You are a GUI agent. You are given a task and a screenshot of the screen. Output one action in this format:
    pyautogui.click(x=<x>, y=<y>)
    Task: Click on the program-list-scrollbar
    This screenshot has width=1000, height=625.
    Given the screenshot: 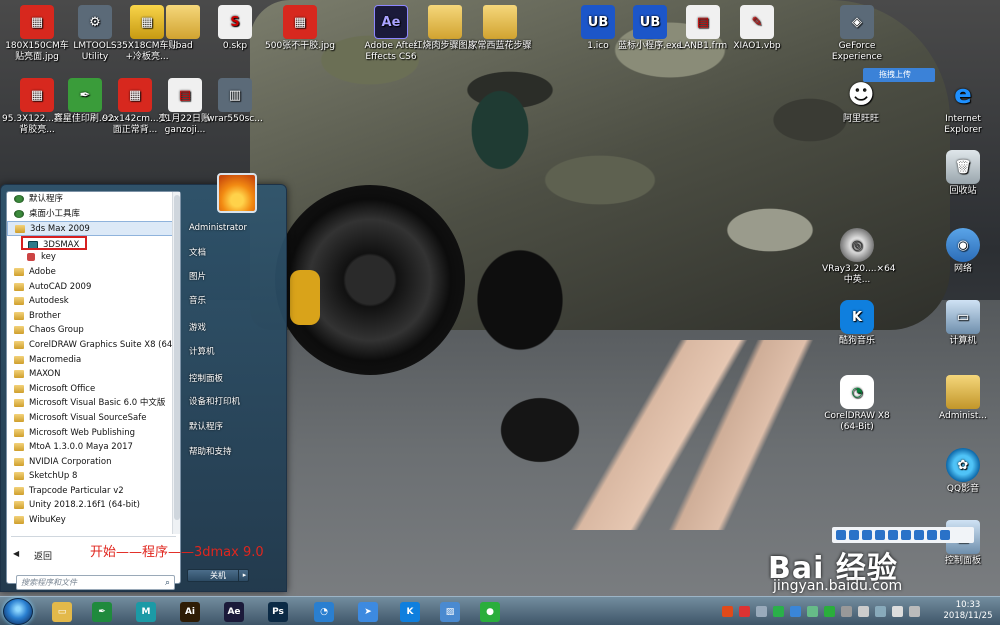 What is the action you would take?
    pyautogui.click(x=176, y=363)
    